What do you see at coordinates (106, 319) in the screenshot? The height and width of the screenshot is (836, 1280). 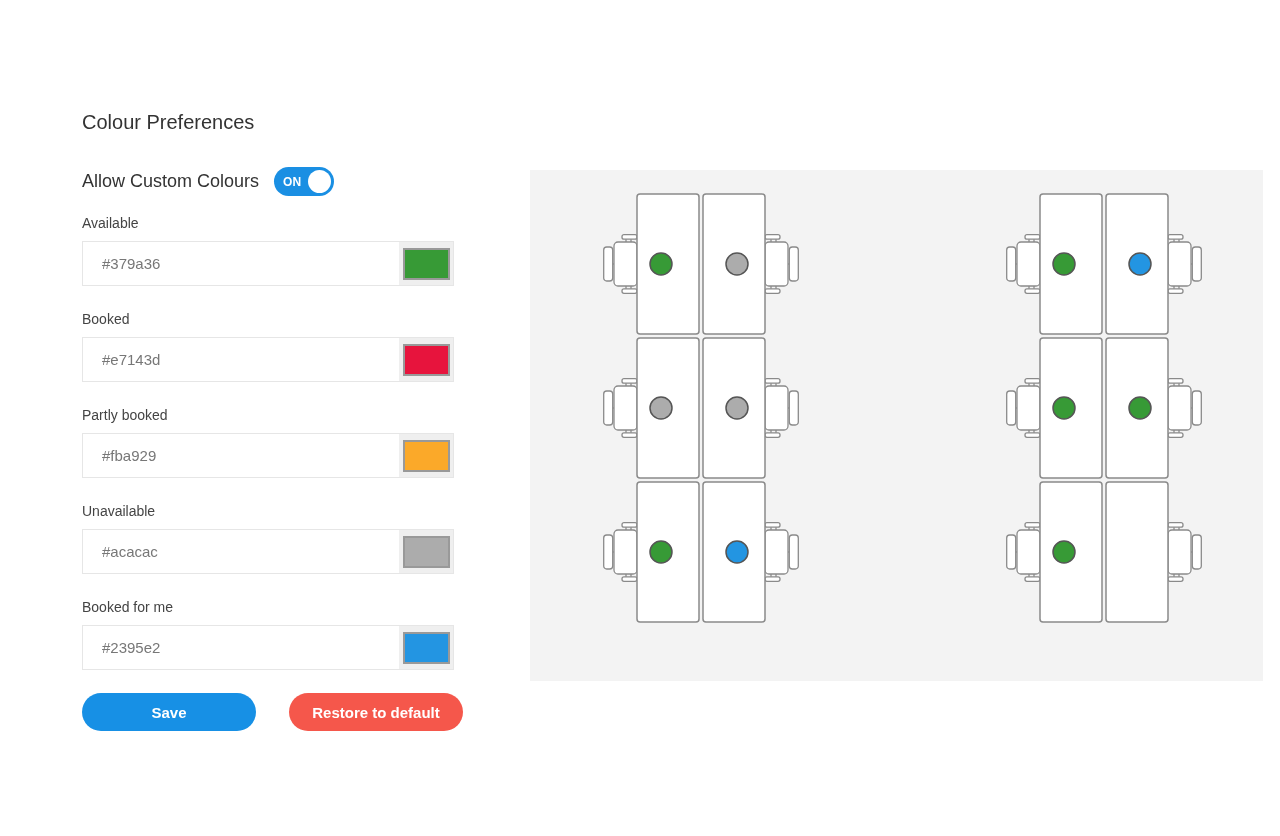 I see `field-label: Booked` at bounding box center [106, 319].